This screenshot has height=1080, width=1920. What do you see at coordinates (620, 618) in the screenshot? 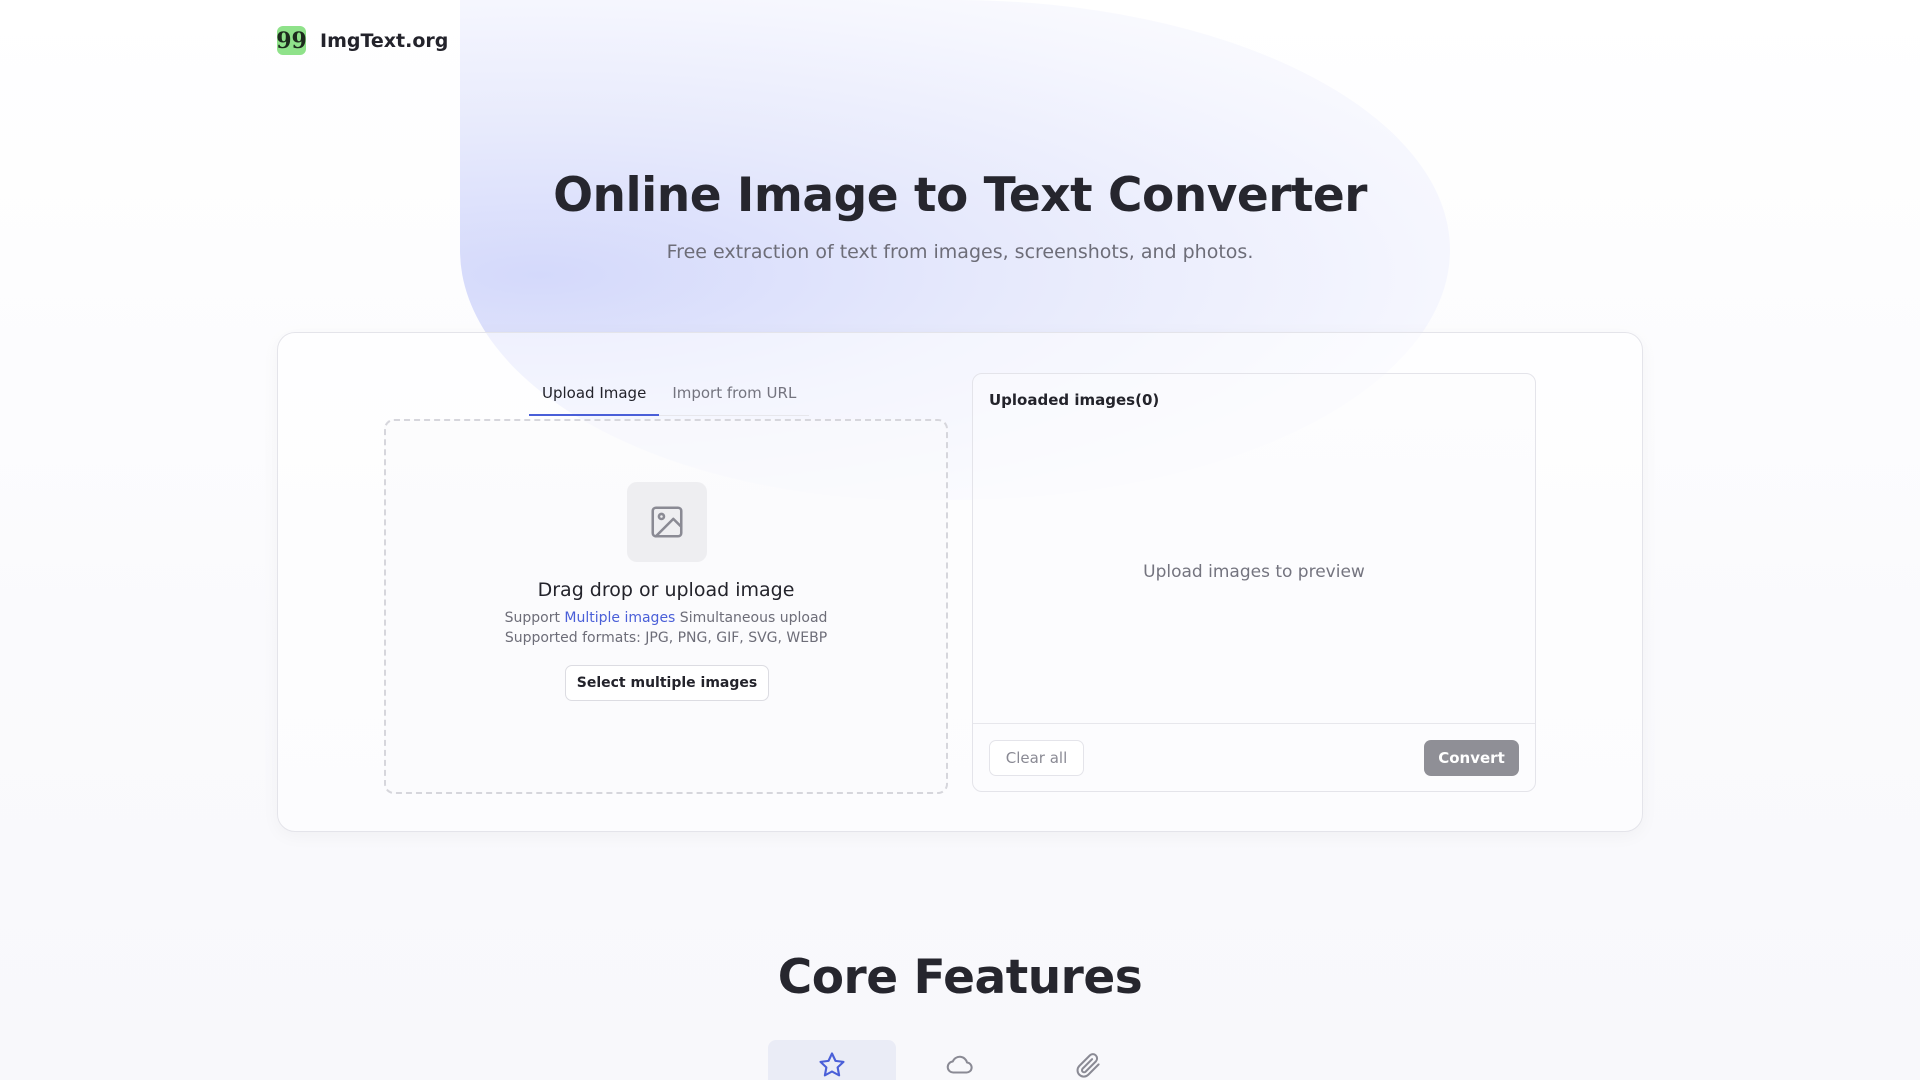
I see `support-highlight: Multiple images` at bounding box center [620, 618].